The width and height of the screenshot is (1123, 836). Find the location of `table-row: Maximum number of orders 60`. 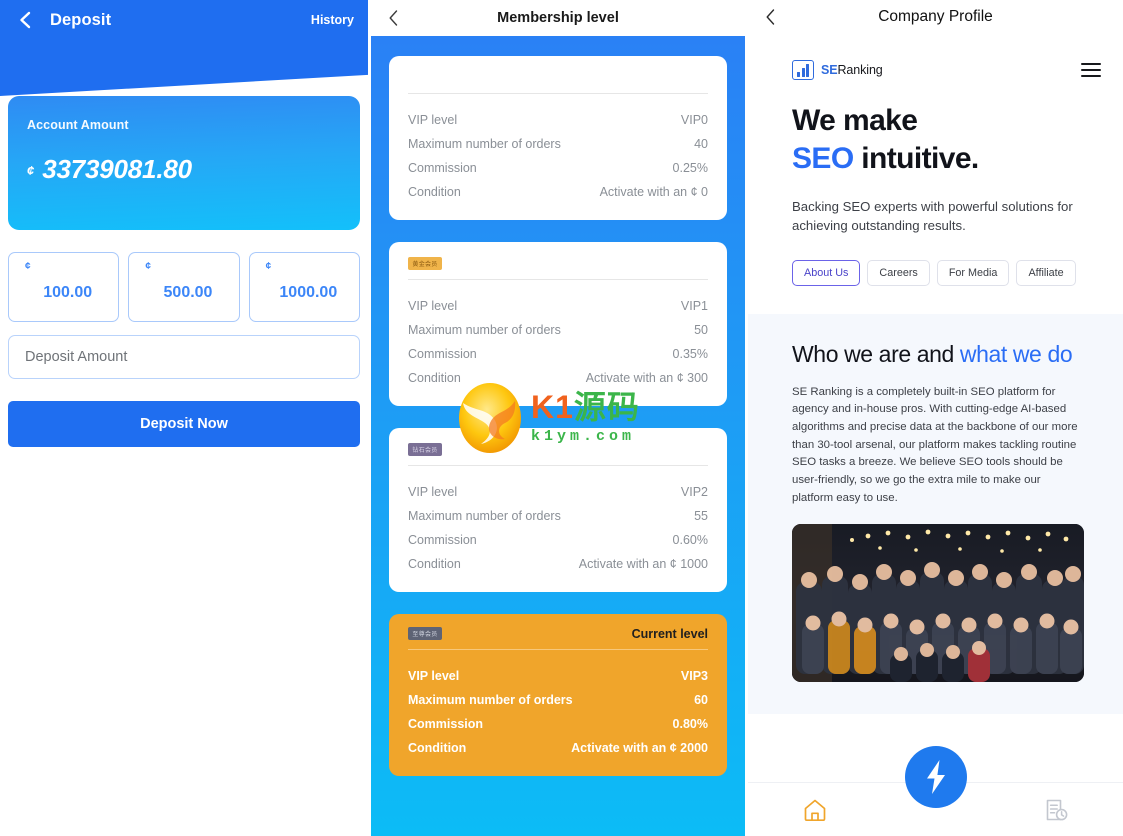

table-row: Maximum number of orders 60 is located at coordinates (558, 700).